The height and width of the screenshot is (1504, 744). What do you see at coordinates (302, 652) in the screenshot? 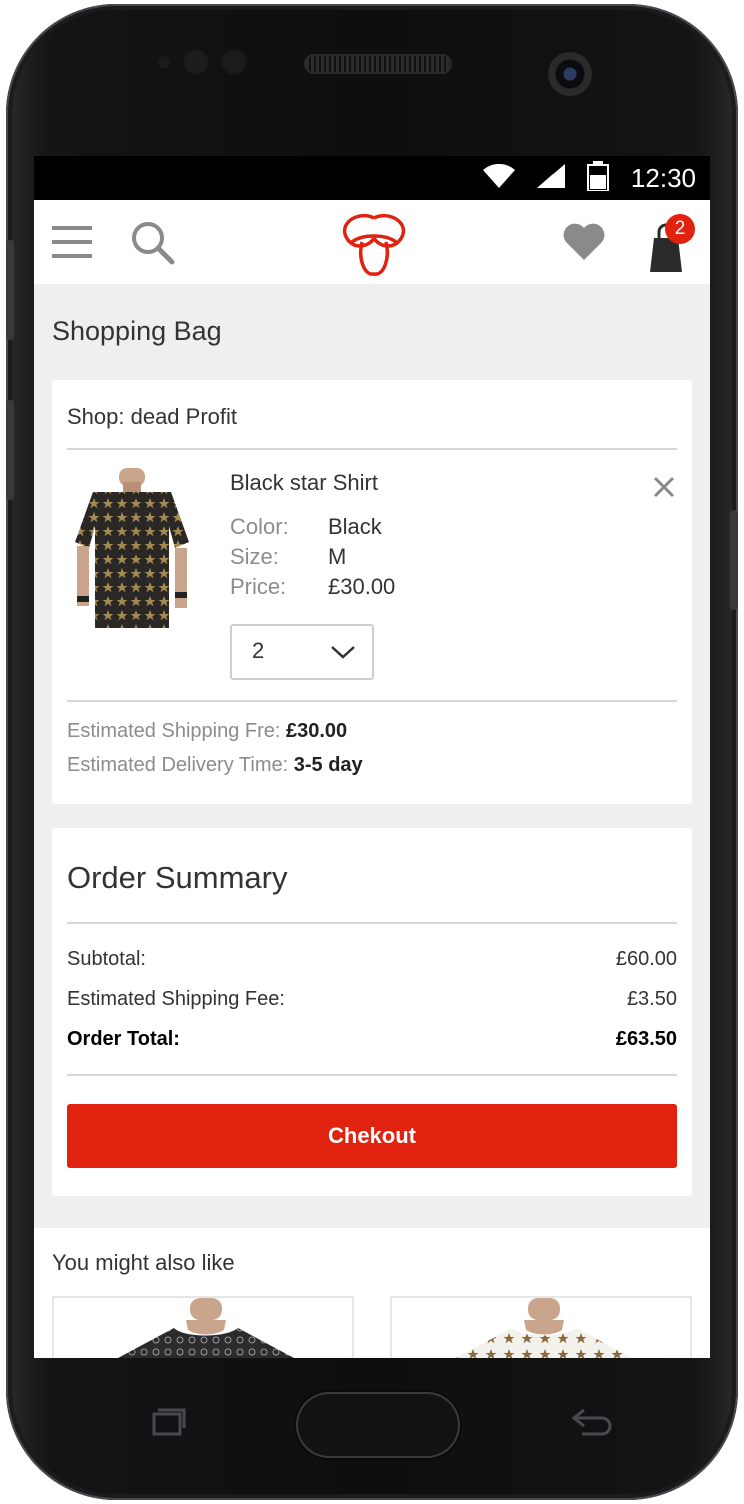
I see `quantity-select: 2` at bounding box center [302, 652].